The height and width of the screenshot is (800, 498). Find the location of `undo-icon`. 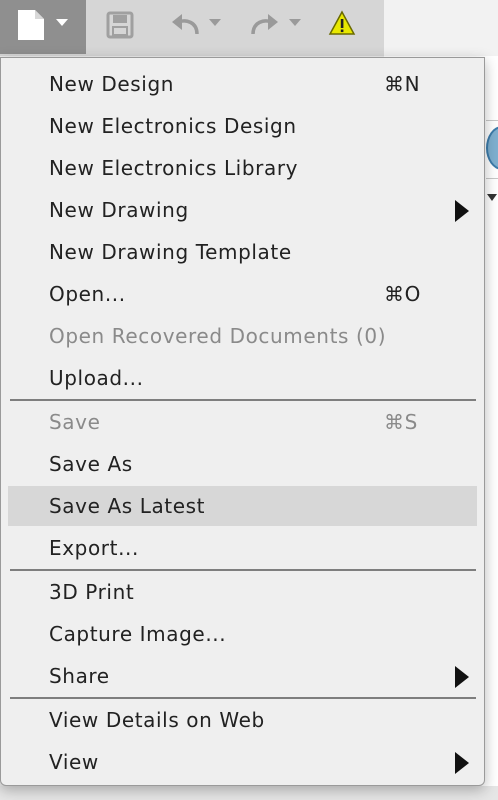

undo-icon is located at coordinates (186, 25).